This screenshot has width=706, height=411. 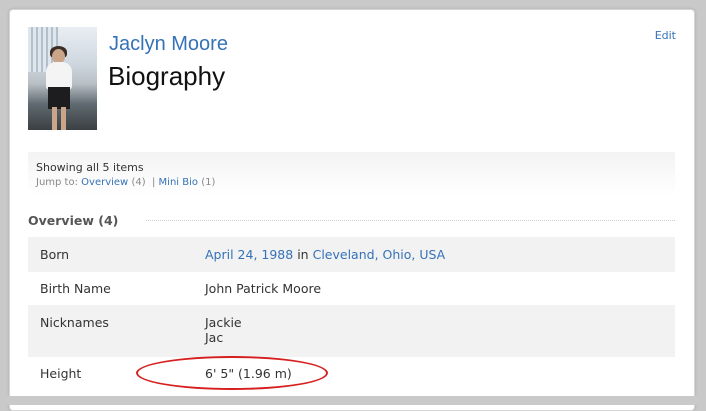 What do you see at coordinates (90, 167) in the screenshot?
I see `items-count: Showing all 5 items` at bounding box center [90, 167].